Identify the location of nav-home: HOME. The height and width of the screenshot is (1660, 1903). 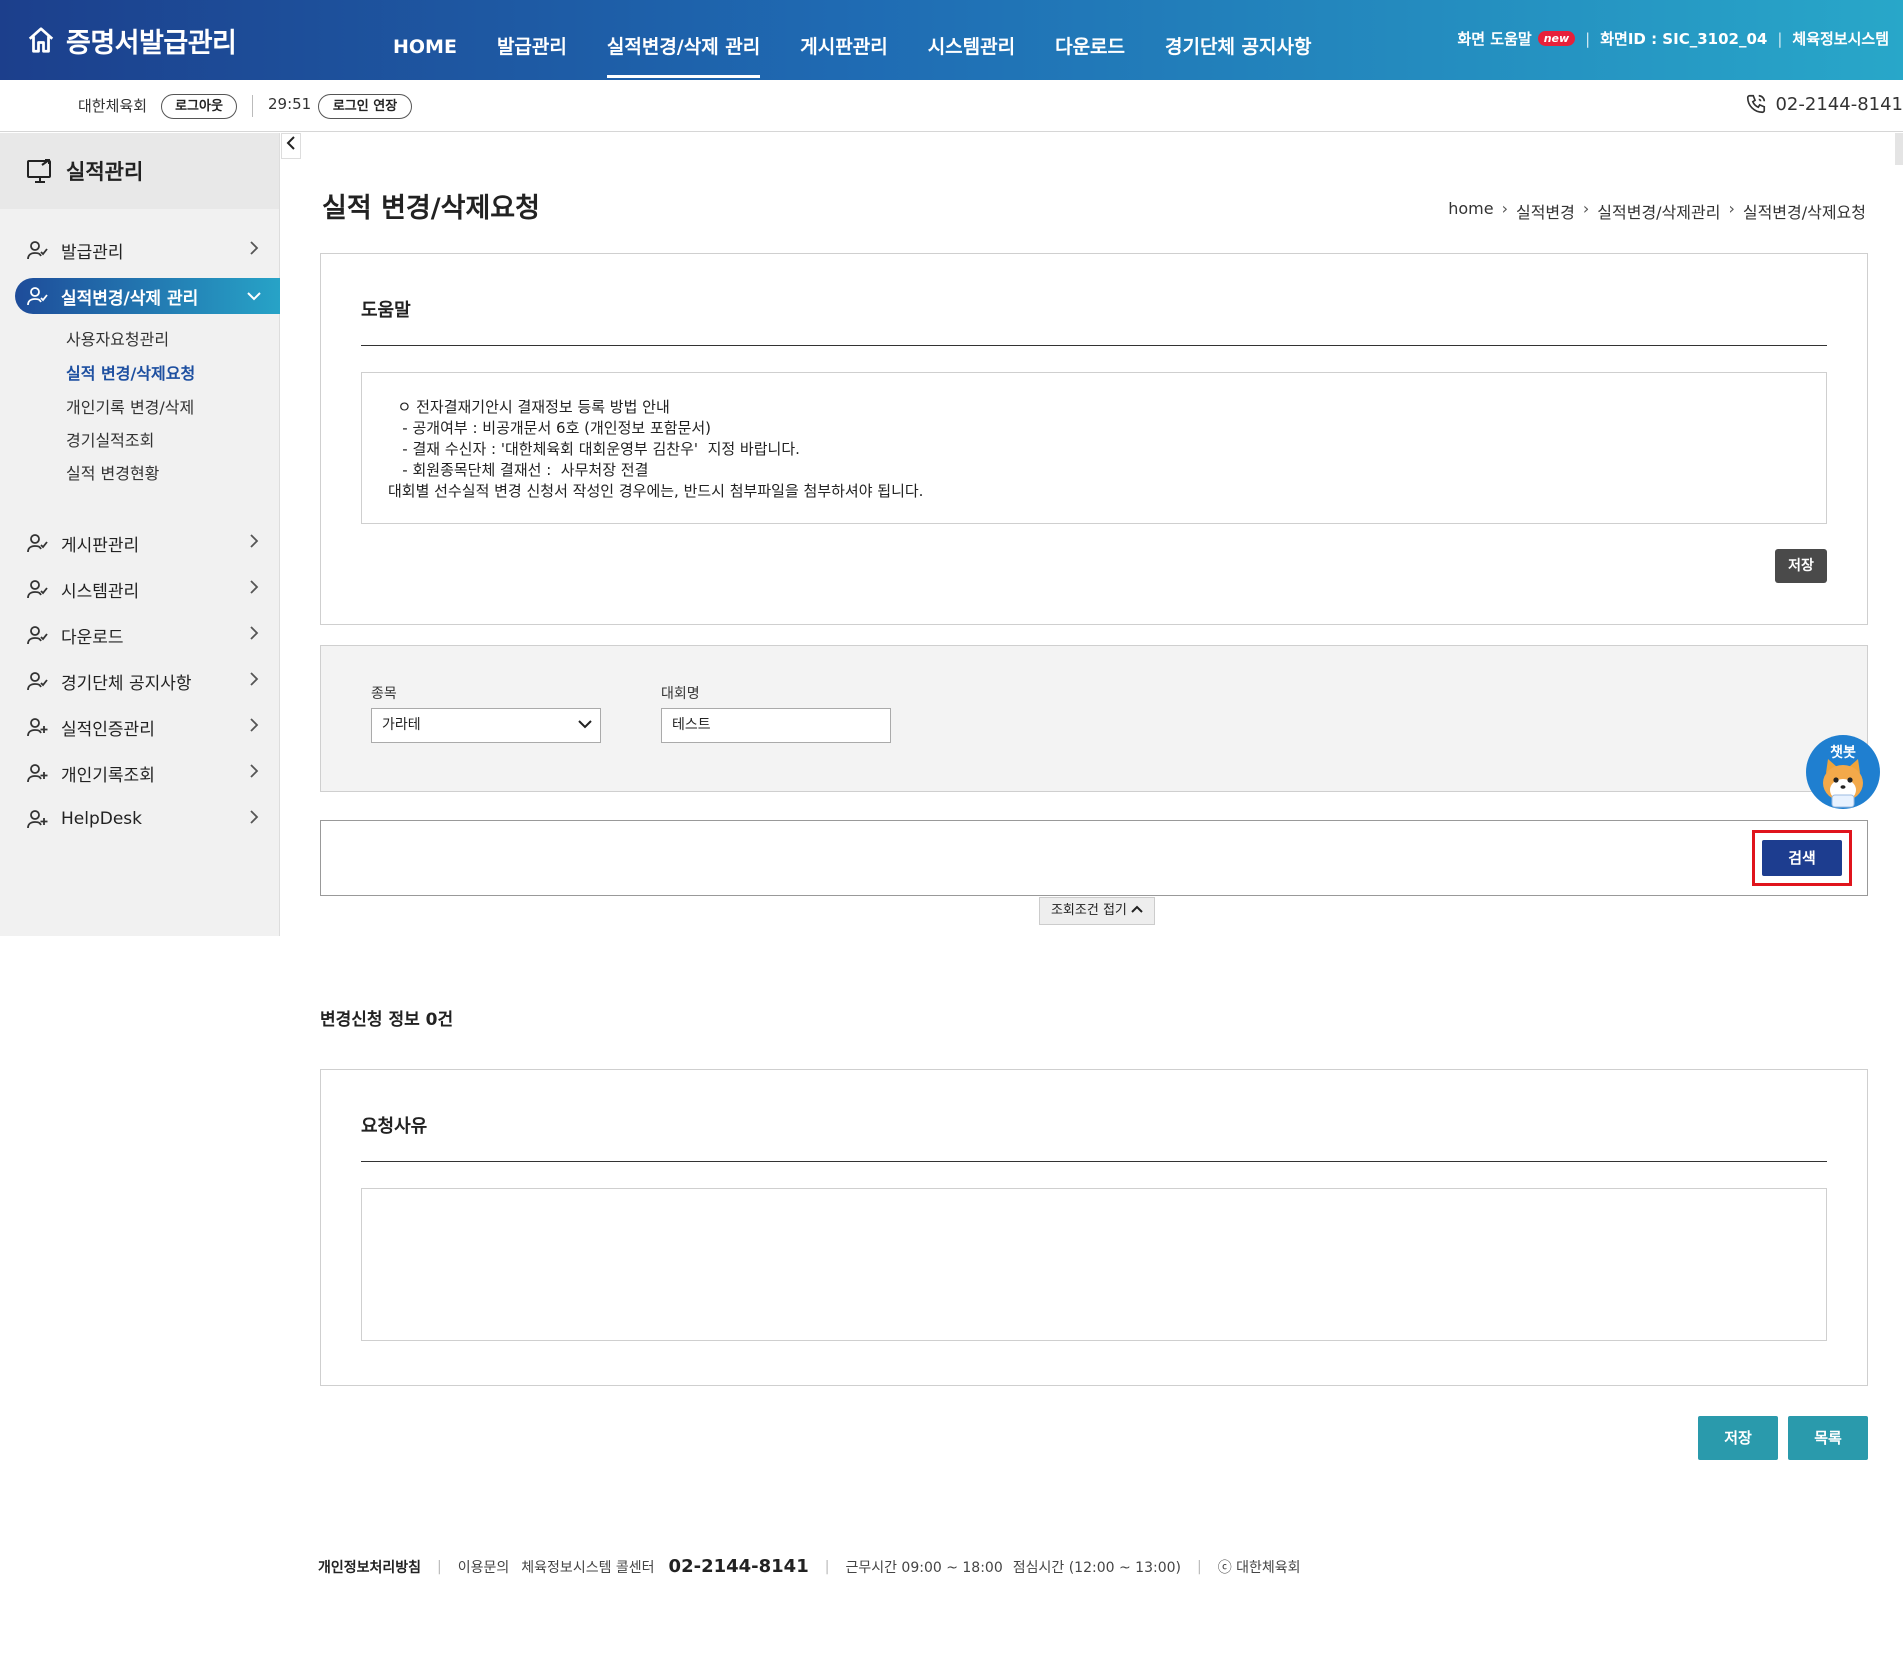
(425, 40).